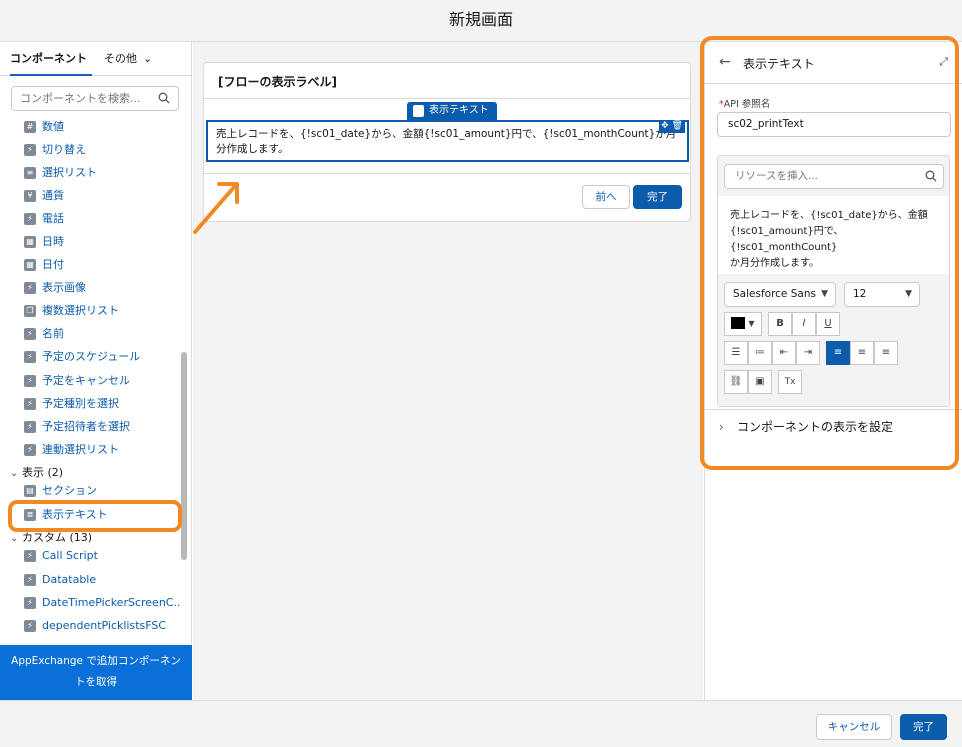 This screenshot has width=962, height=747. I want to click on group-label: 表示 (2), so click(43, 472).